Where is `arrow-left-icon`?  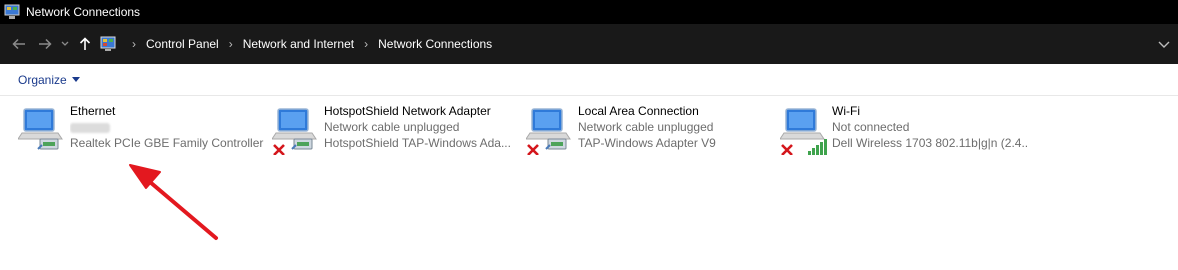 arrow-left-icon is located at coordinates (18, 44).